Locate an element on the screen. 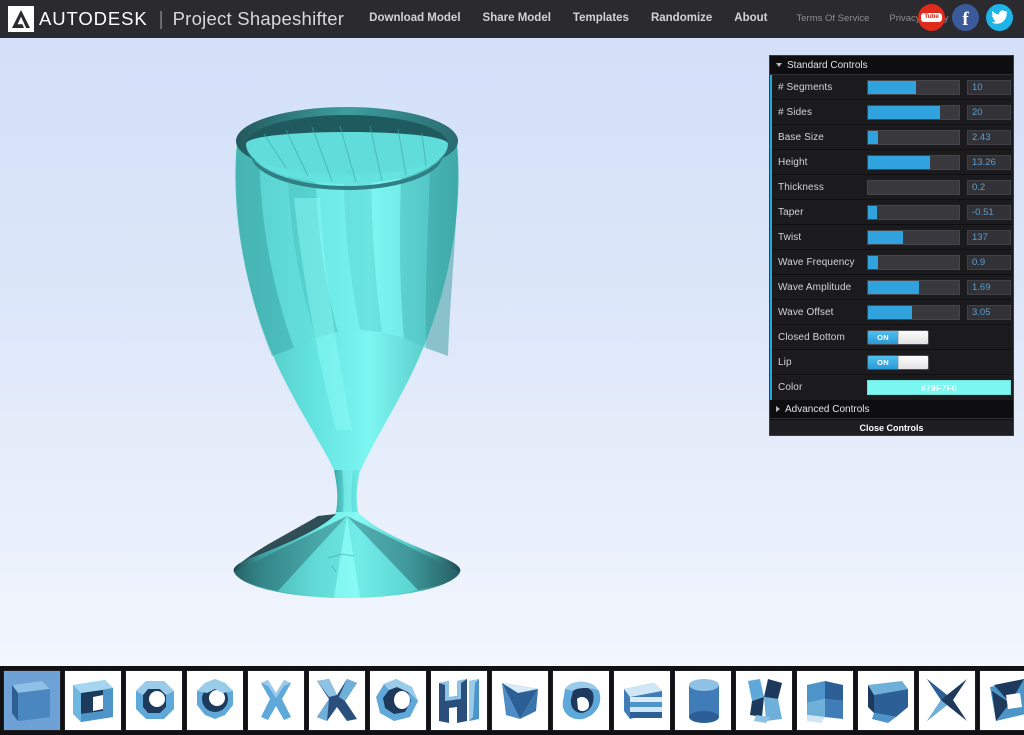 The image size is (1024, 735). label-twist: Twist is located at coordinates (790, 237).